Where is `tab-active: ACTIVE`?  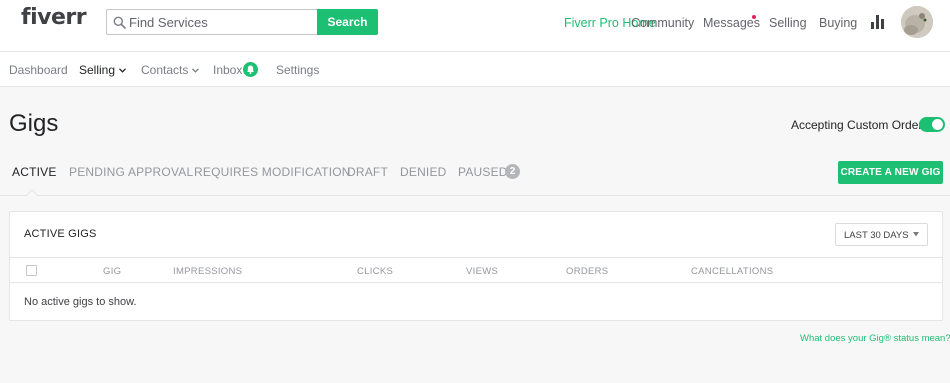 tab-active: ACTIVE is located at coordinates (34, 172).